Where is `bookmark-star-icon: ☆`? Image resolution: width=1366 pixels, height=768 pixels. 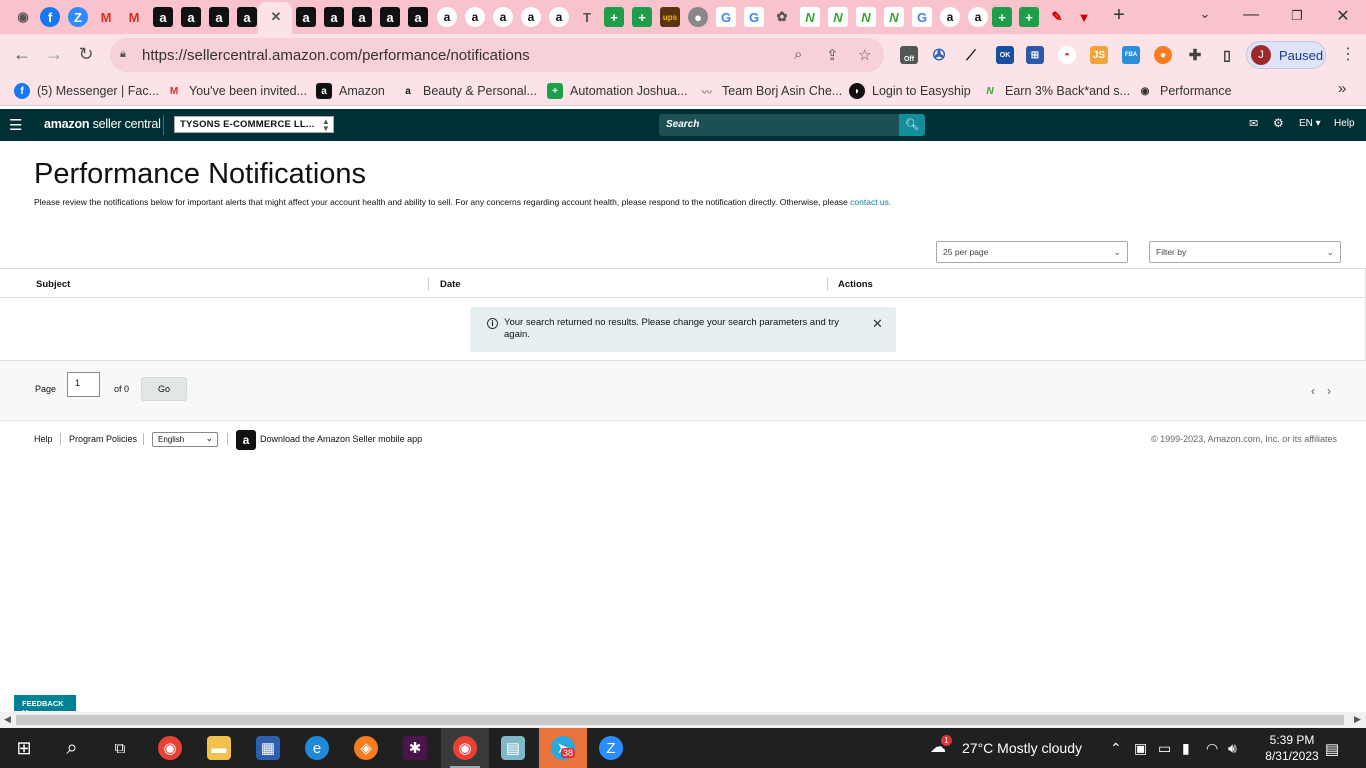 bookmark-star-icon: ☆ is located at coordinates (864, 55).